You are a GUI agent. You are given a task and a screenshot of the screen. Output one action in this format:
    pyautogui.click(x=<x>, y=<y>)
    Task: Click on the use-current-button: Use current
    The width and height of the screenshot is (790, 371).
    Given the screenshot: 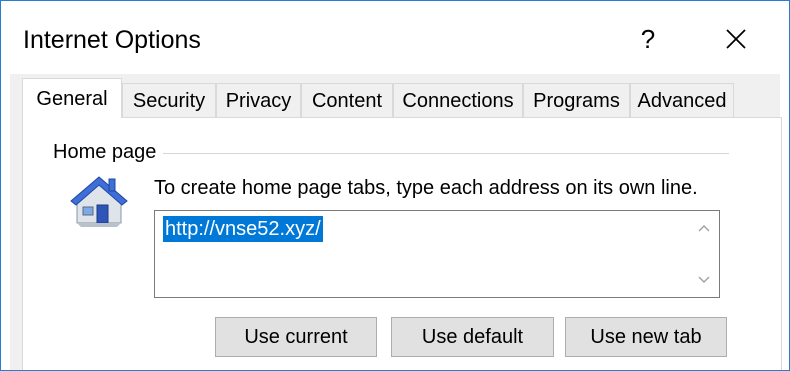 What is the action you would take?
    pyautogui.click(x=296, y=337)
    